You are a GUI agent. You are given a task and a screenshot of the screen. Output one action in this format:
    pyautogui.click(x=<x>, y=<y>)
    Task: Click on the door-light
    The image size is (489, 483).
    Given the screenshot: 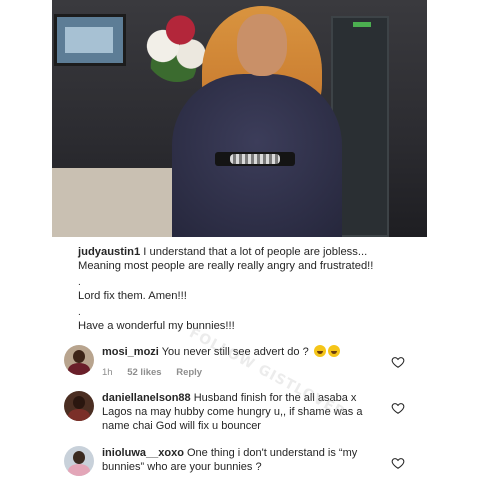 What is the action you would take?
    pyautogui.click(x=362, y=24)
    